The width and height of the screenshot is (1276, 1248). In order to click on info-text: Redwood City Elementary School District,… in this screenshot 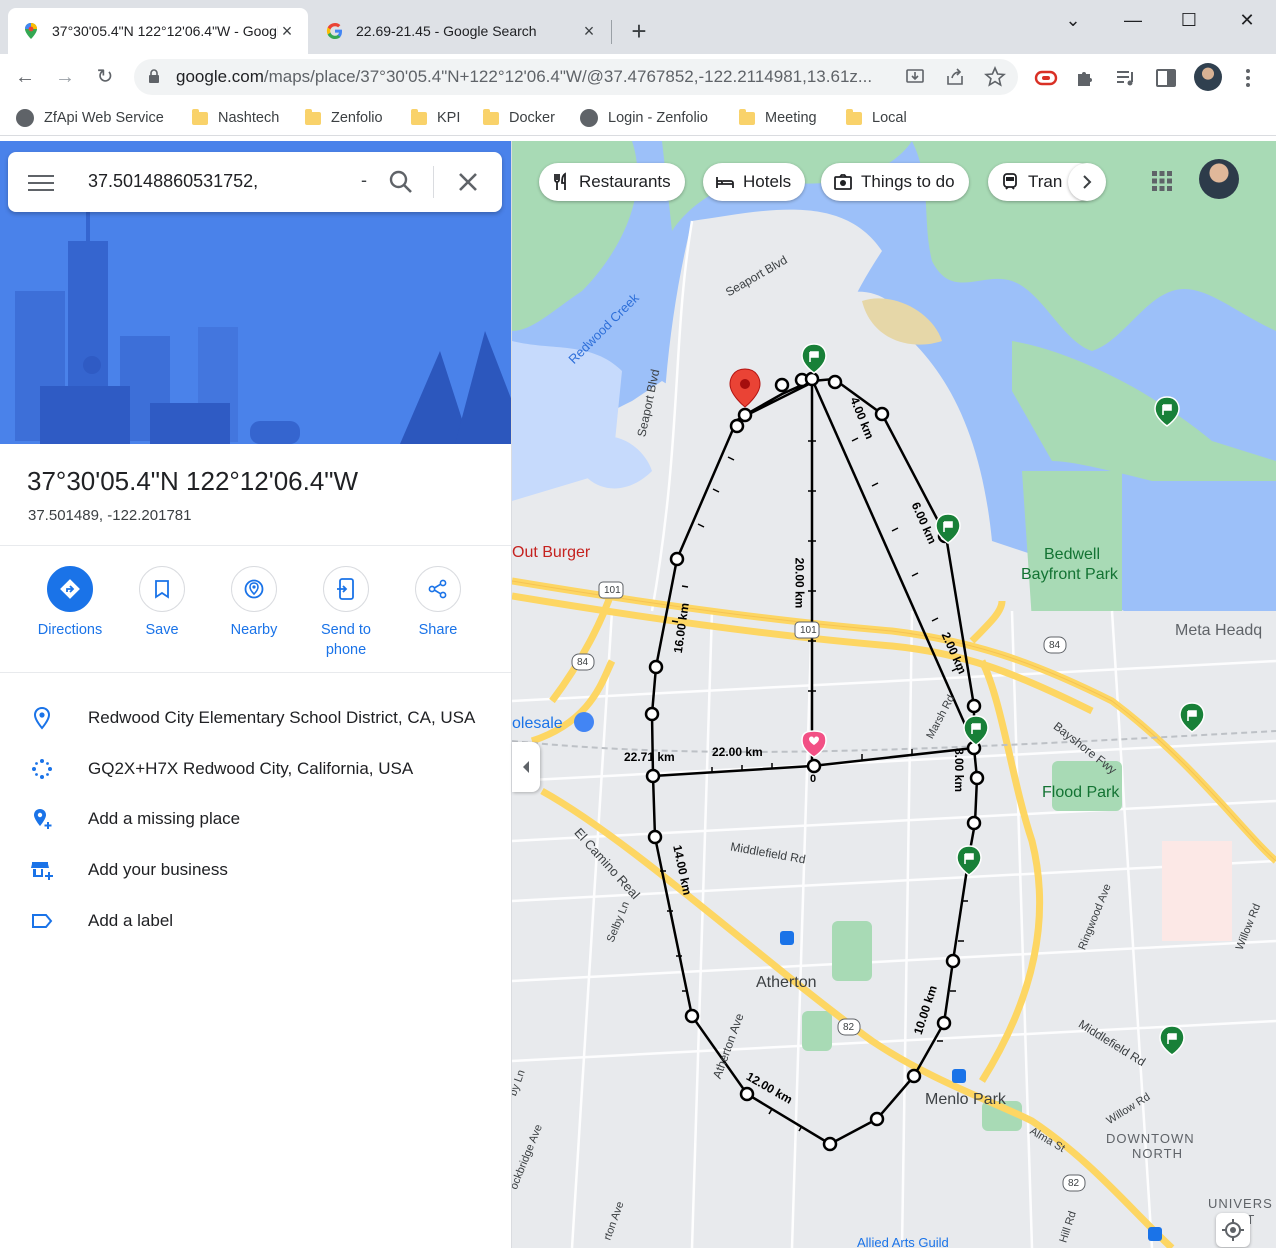, I will do `click(282, 717)`.